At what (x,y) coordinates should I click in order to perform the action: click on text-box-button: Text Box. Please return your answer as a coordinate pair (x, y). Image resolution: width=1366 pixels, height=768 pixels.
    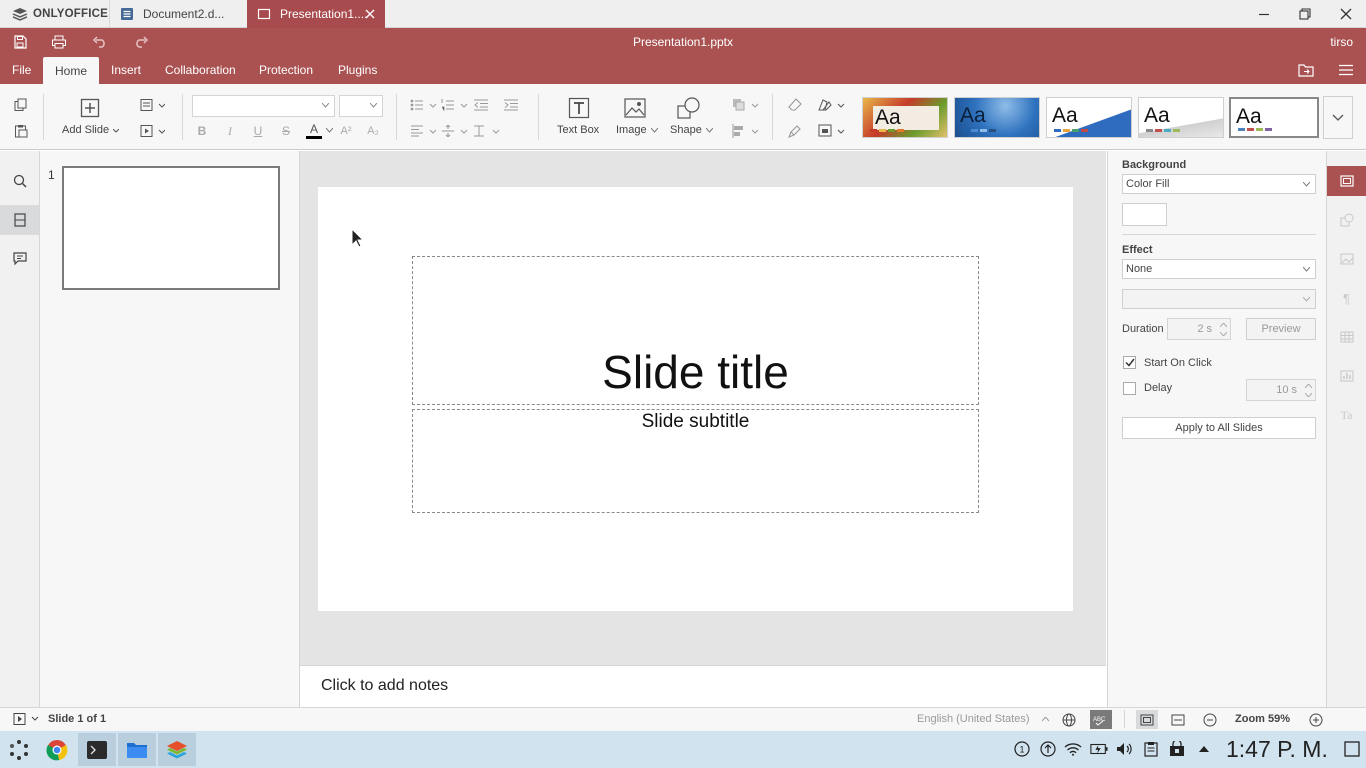
    Looking at the image, I should click on (579, 117).